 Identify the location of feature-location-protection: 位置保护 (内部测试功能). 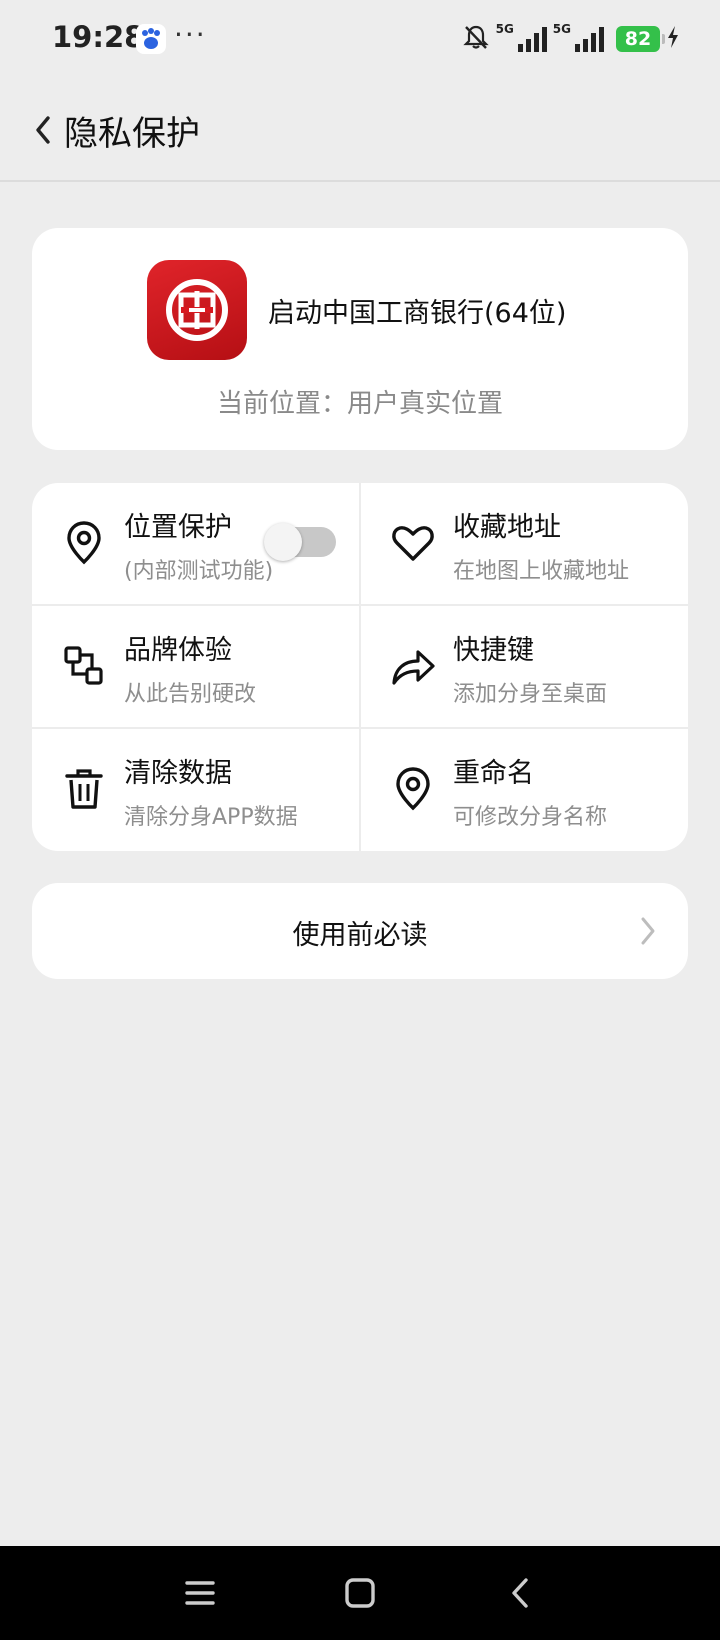
(195, 544).